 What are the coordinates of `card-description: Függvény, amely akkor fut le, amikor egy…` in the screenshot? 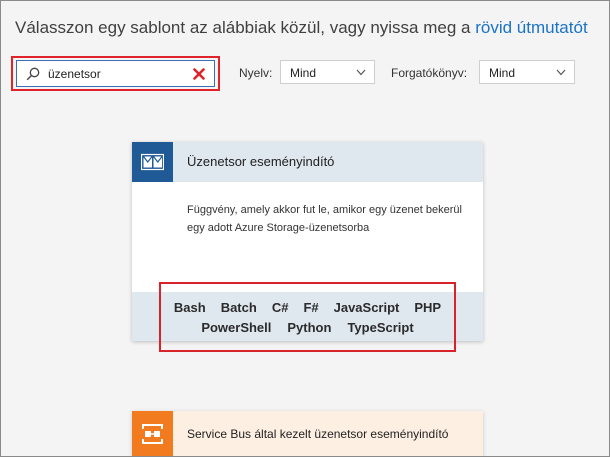 It's located at (324, 219).